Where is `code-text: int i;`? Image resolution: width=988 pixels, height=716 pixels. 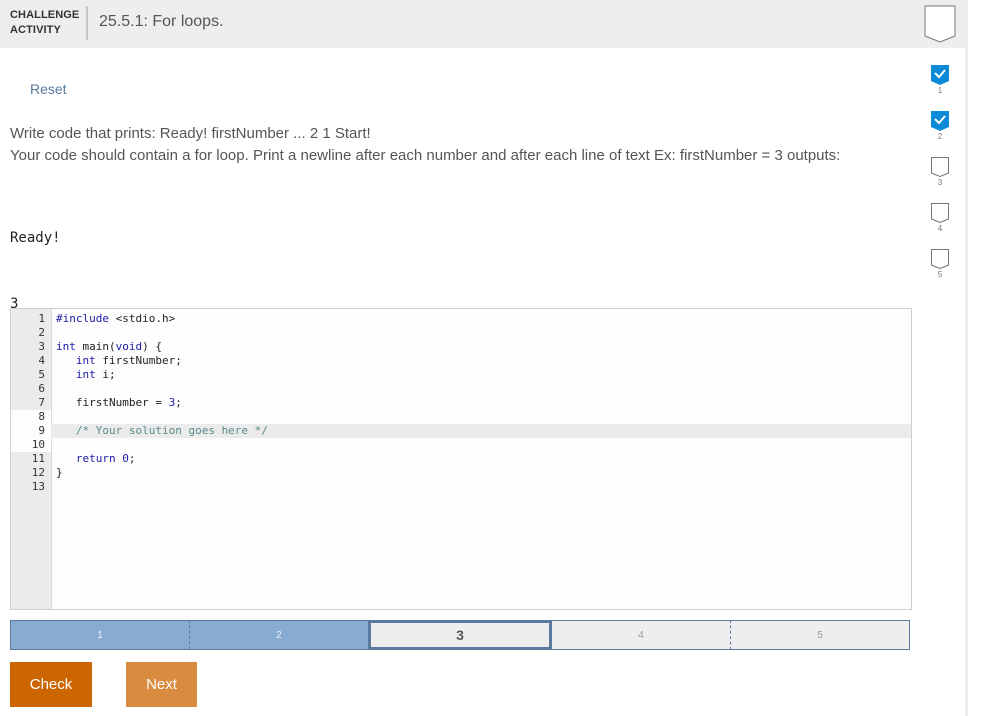 code-text: int i; is located at coordinates (86, 375).